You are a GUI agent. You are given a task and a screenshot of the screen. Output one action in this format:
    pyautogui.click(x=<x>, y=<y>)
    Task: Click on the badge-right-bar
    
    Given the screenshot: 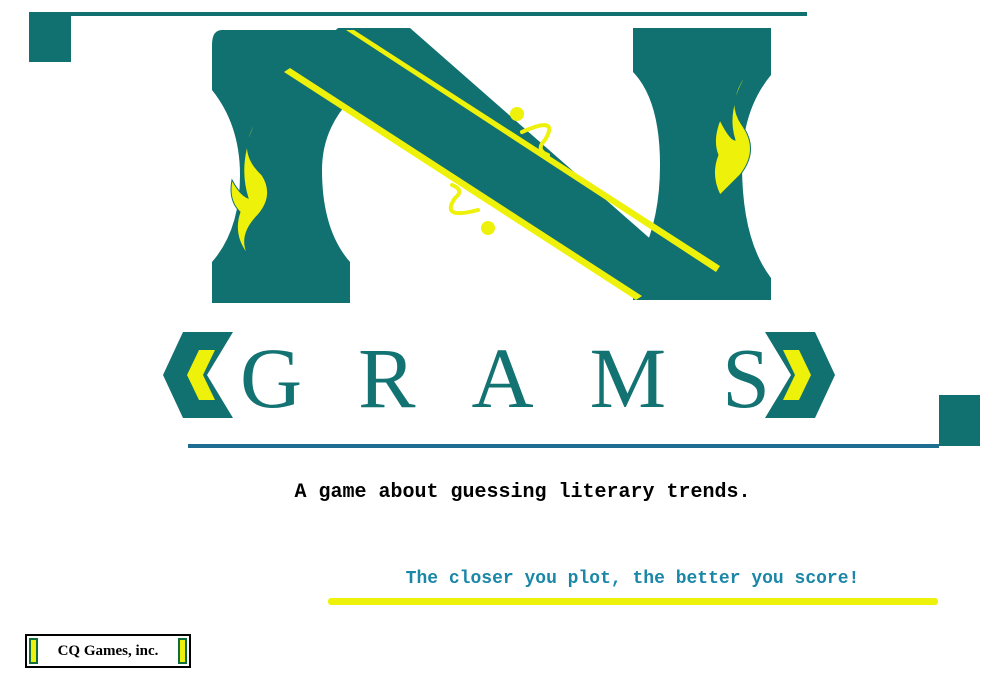 What is the action you would take?
    pyautogui.click(x=182, y=651)
    